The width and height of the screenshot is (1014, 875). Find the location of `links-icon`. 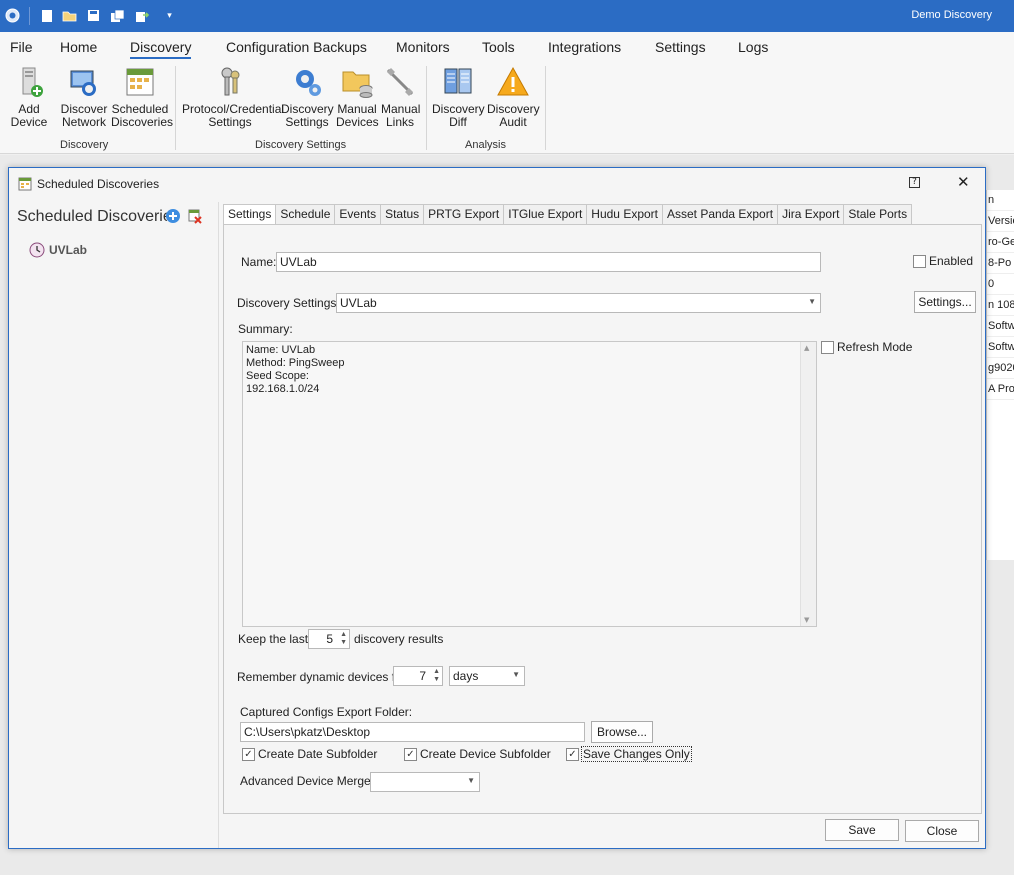

links-icon is located at coordinates (400, 82).